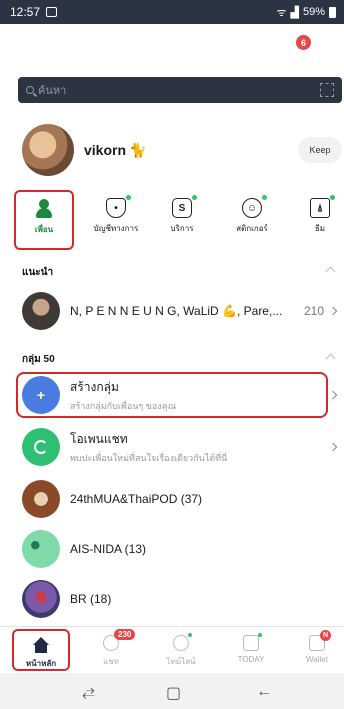 The image size is (344, 709). What do you see at coordinates (91, 599) in the screenshot?
I see `group-name: BR (18)` at bounding box center [91, 599].